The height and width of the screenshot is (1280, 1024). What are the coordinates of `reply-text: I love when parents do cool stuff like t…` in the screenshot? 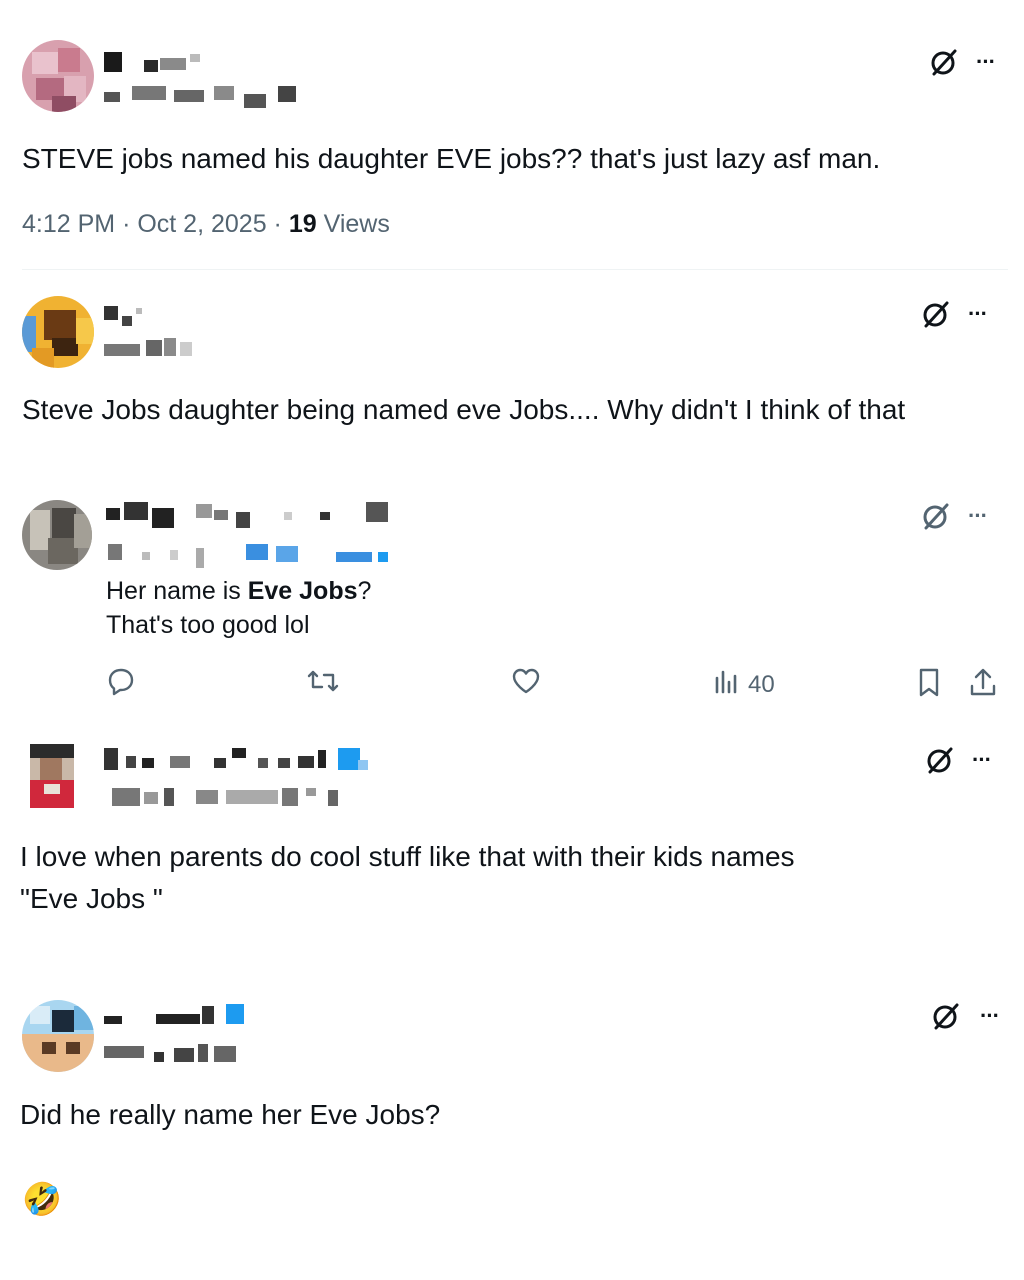 It's located at (407, 878).